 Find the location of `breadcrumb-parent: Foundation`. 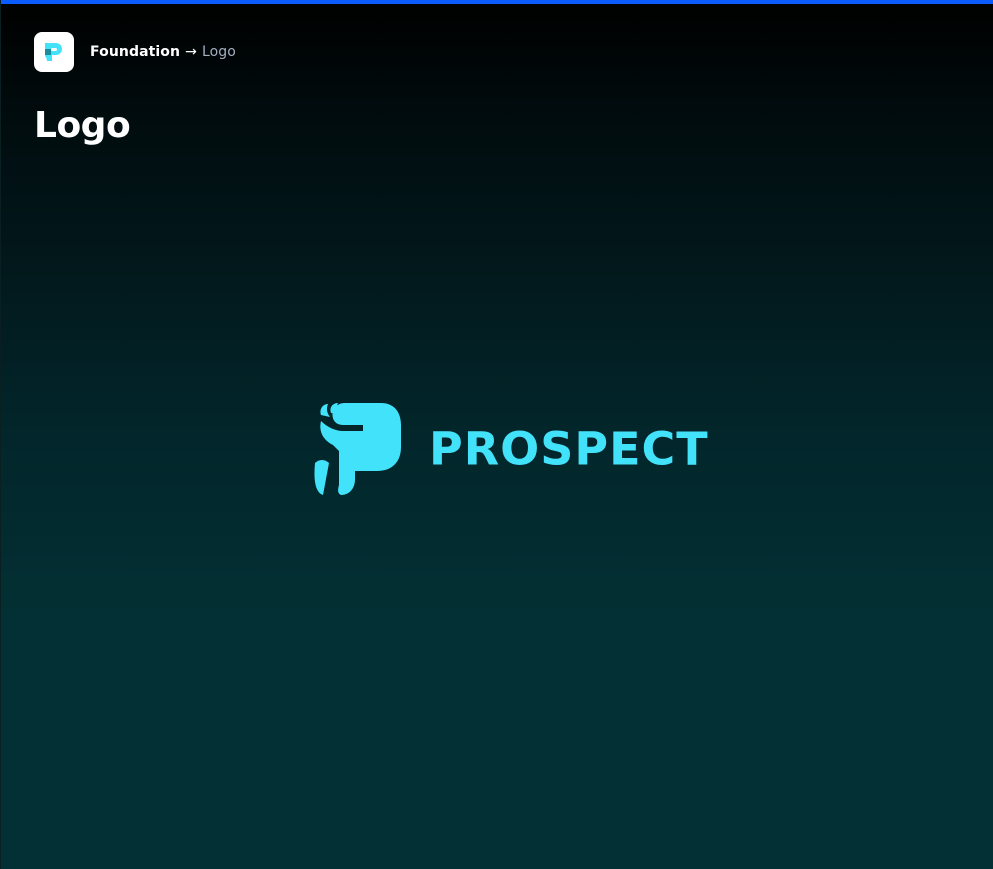

breadcrumb-parent: Foundation is located at coordinates (135, 52).